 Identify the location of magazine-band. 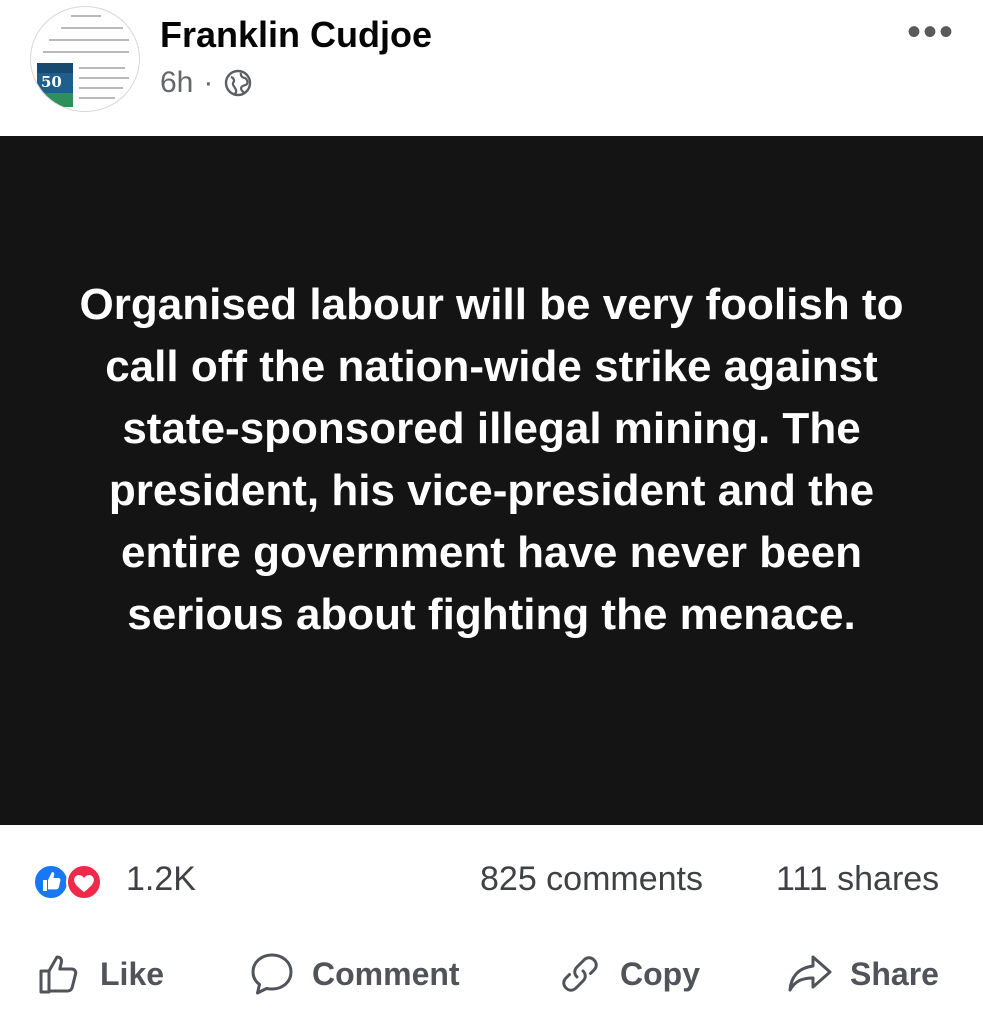
(55, 68).